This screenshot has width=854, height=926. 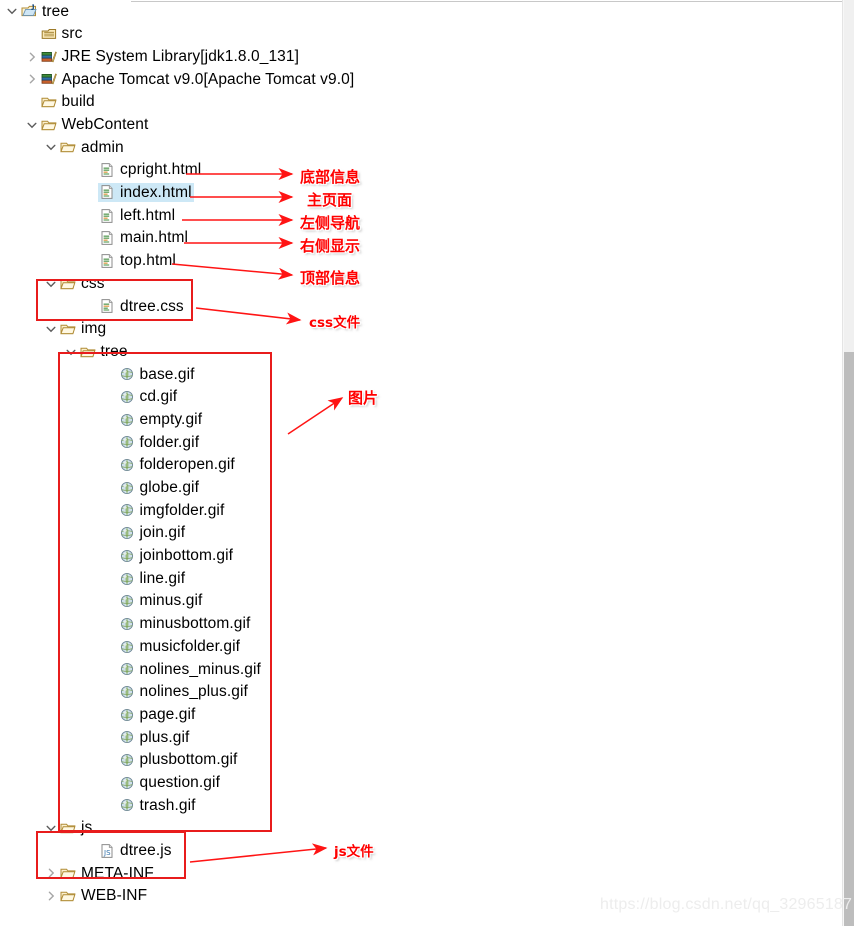 What do you see at coordinates (320, 646) in the screenshot?
I see `tree-row: musicfolder.gif` at bounding box center [320, 646].